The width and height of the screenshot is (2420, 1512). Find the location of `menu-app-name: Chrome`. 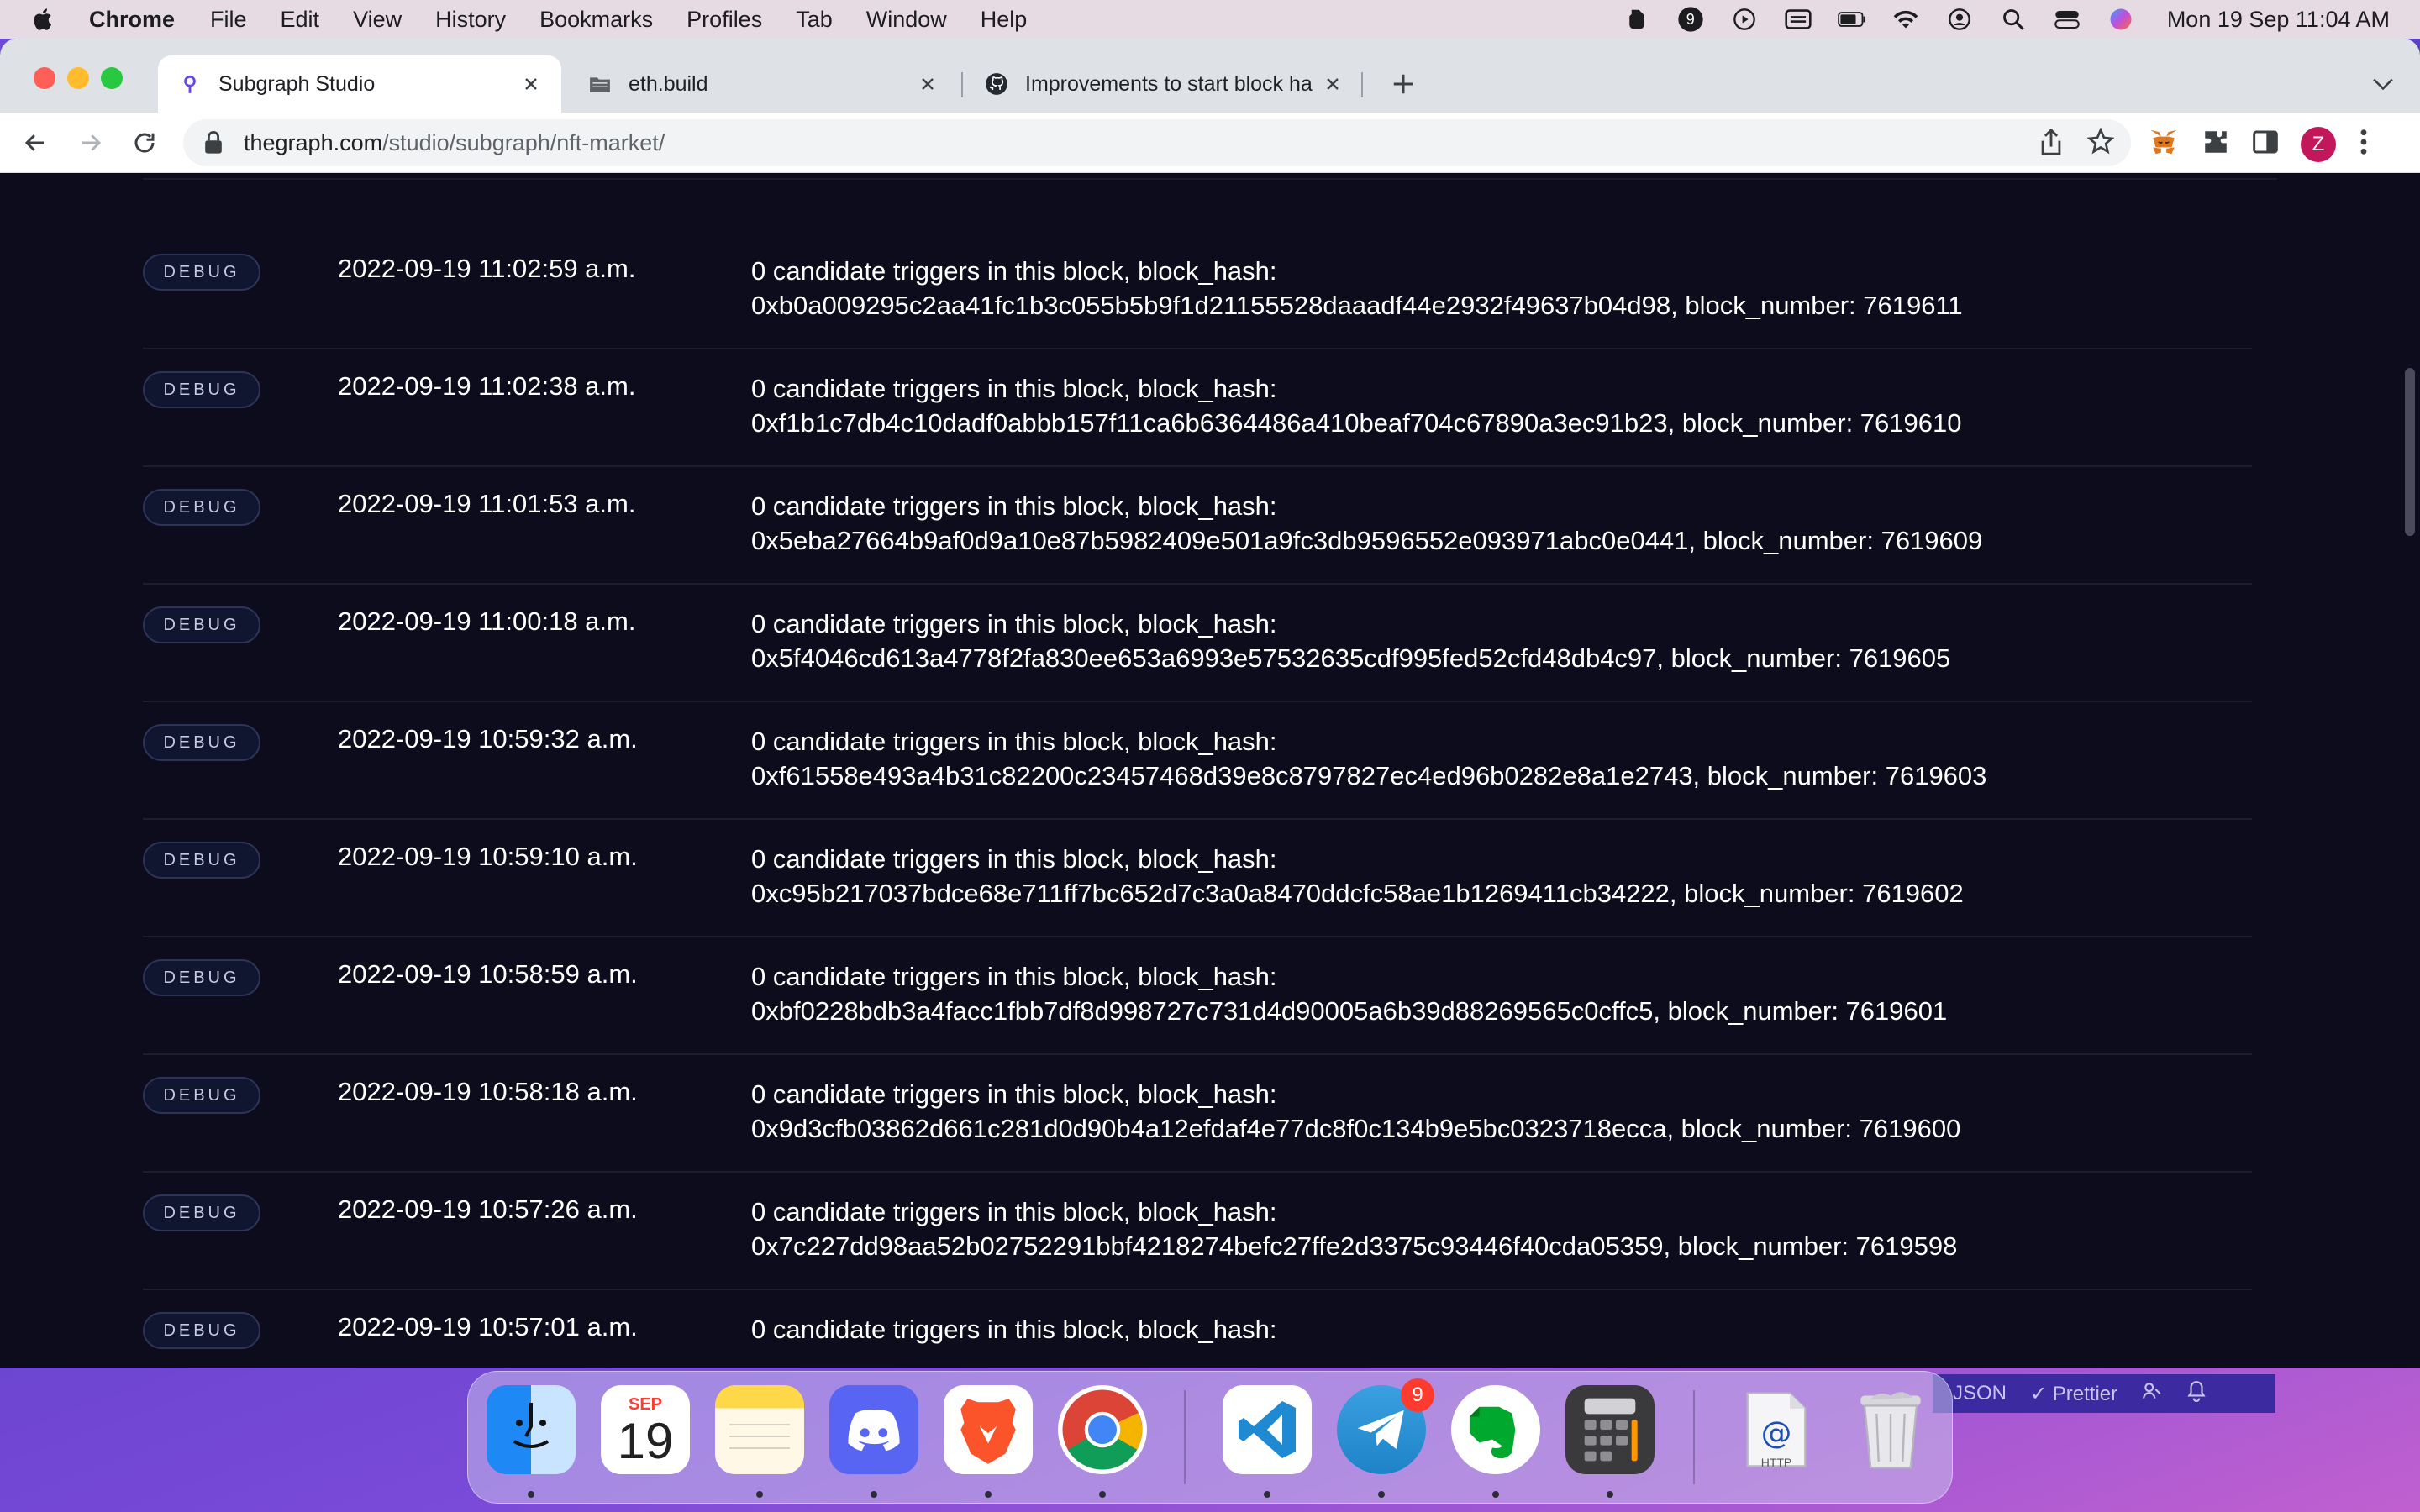

menu-app-name: Chrome is located at coordinates (132, 20).